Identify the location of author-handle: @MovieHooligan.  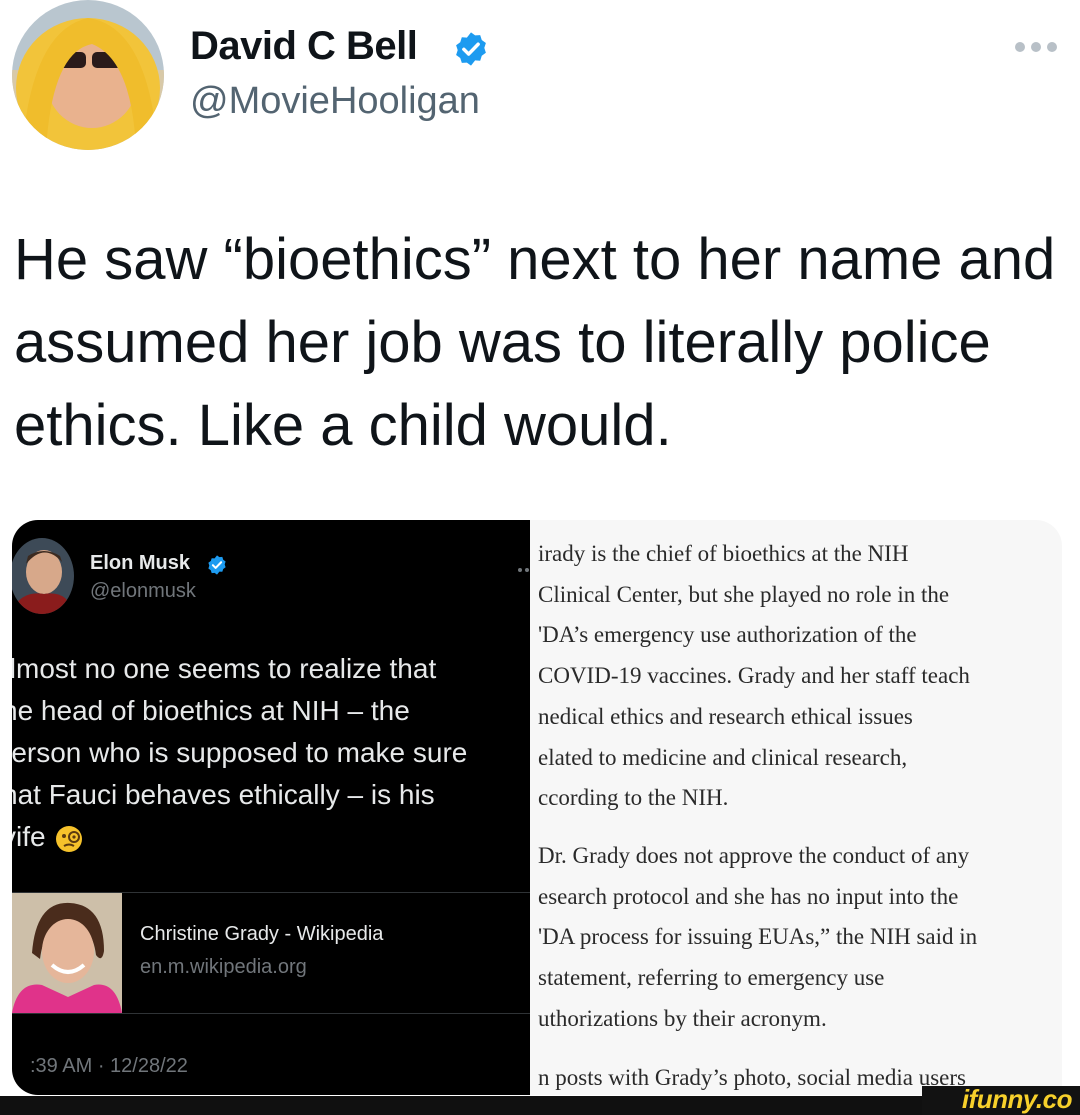
(335, 101).